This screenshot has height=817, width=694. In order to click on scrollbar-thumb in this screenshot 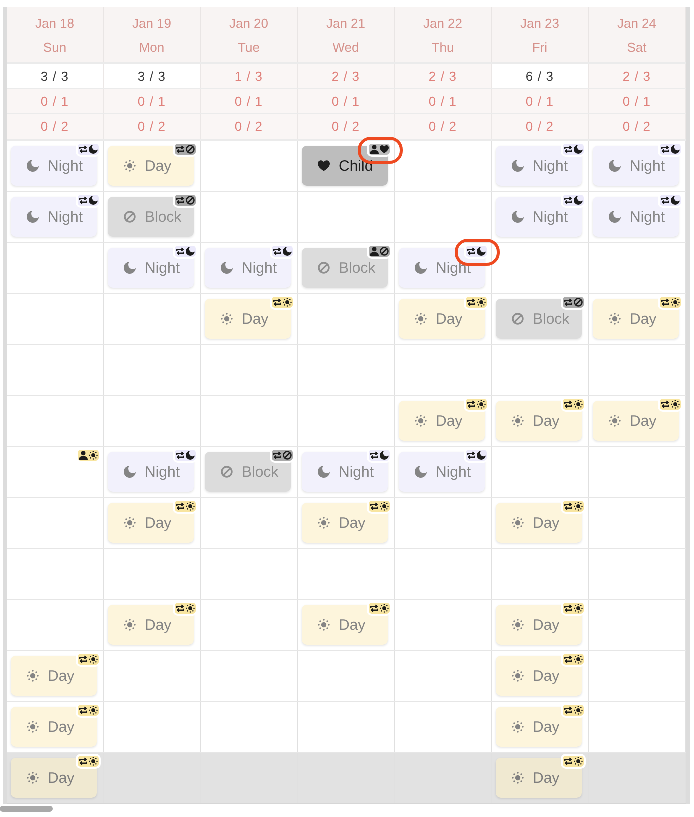, I will do `click(26, 809)`.